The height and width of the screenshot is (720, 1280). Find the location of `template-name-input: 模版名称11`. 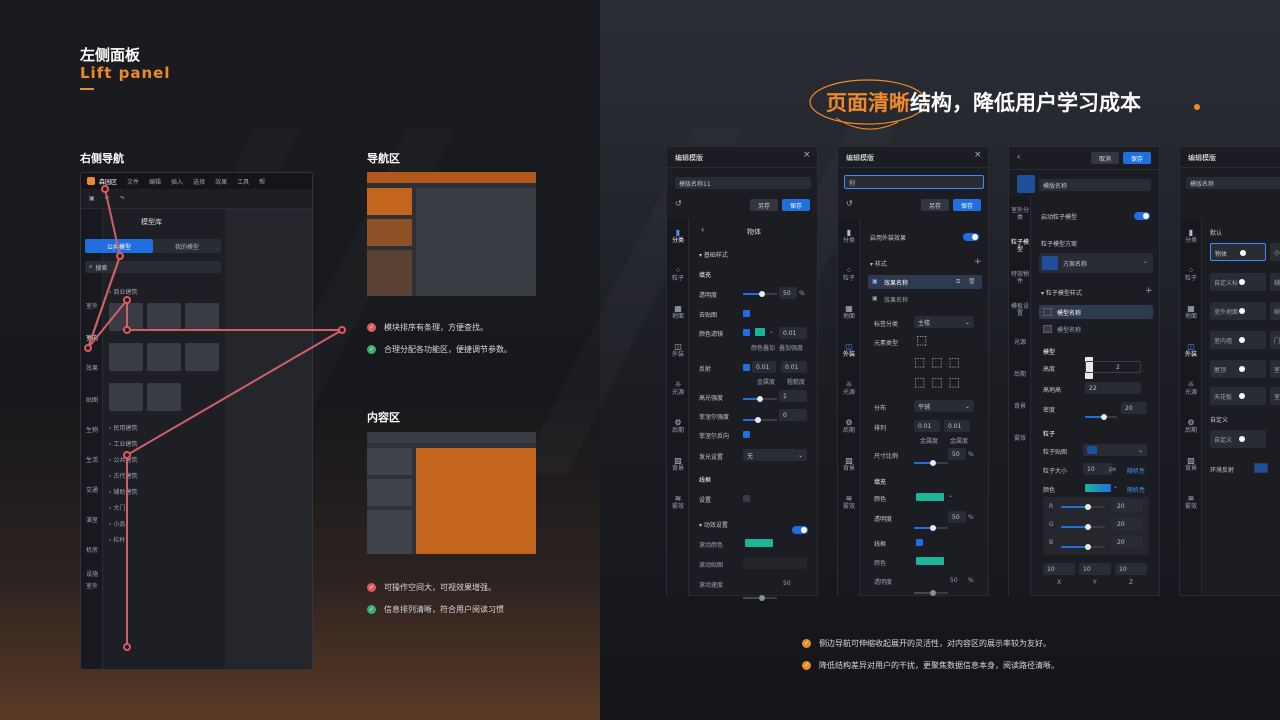

template-name-input: 模版名称11 is located at coordinates (743, 183).